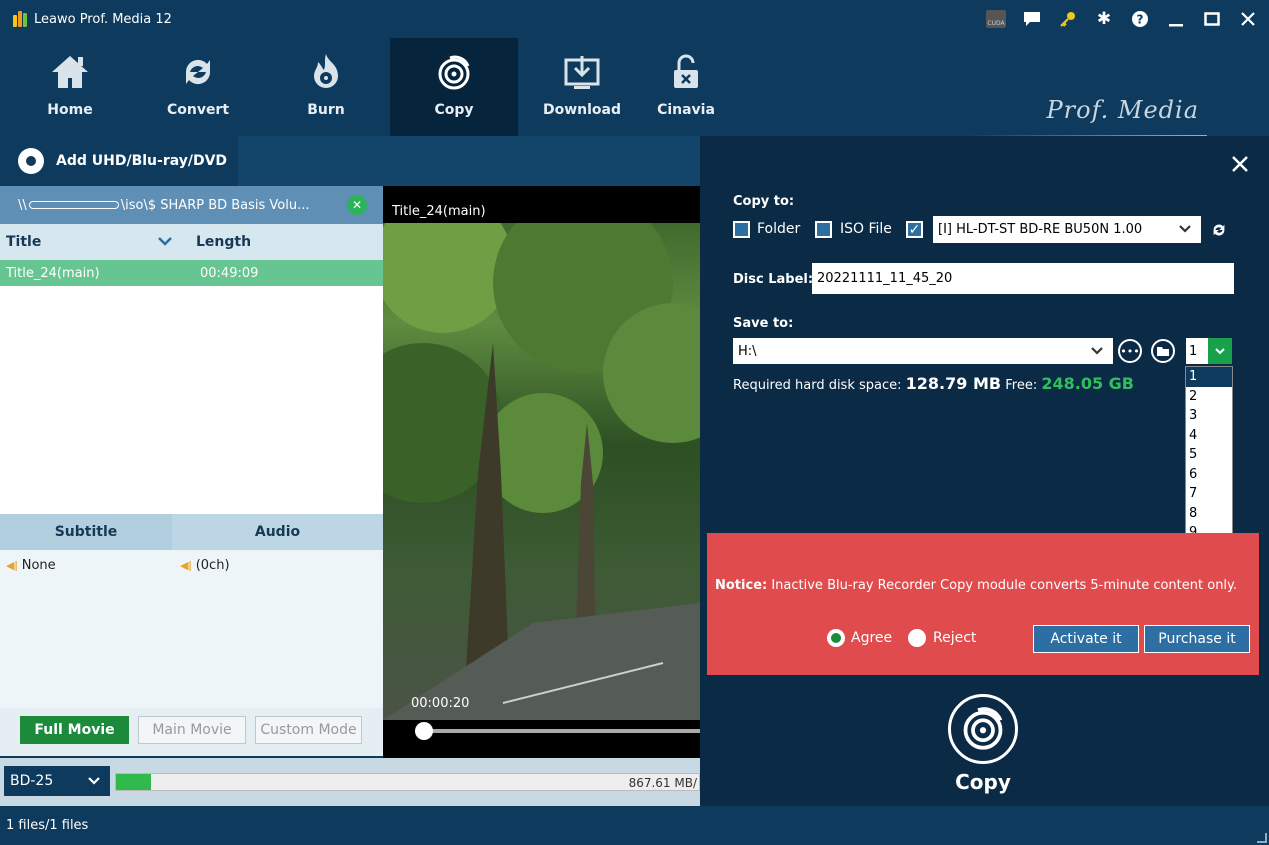 The width and height of the screenshot is (1269, 845). What do you see at coordinates (357, 205) in the screenshot?
I see `remove-source-icon: ✕` at bounding box center [357, 205].